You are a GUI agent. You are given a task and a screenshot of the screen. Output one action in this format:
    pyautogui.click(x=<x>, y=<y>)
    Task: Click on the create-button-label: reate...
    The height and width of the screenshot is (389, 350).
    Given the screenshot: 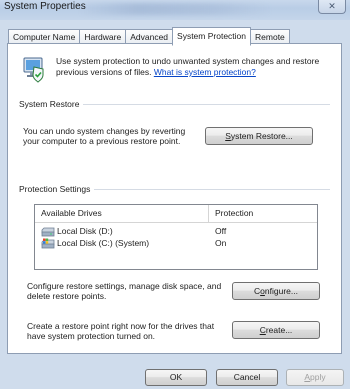 What is the action you would take?
    pyautogui.click(x=279, y=330)
    